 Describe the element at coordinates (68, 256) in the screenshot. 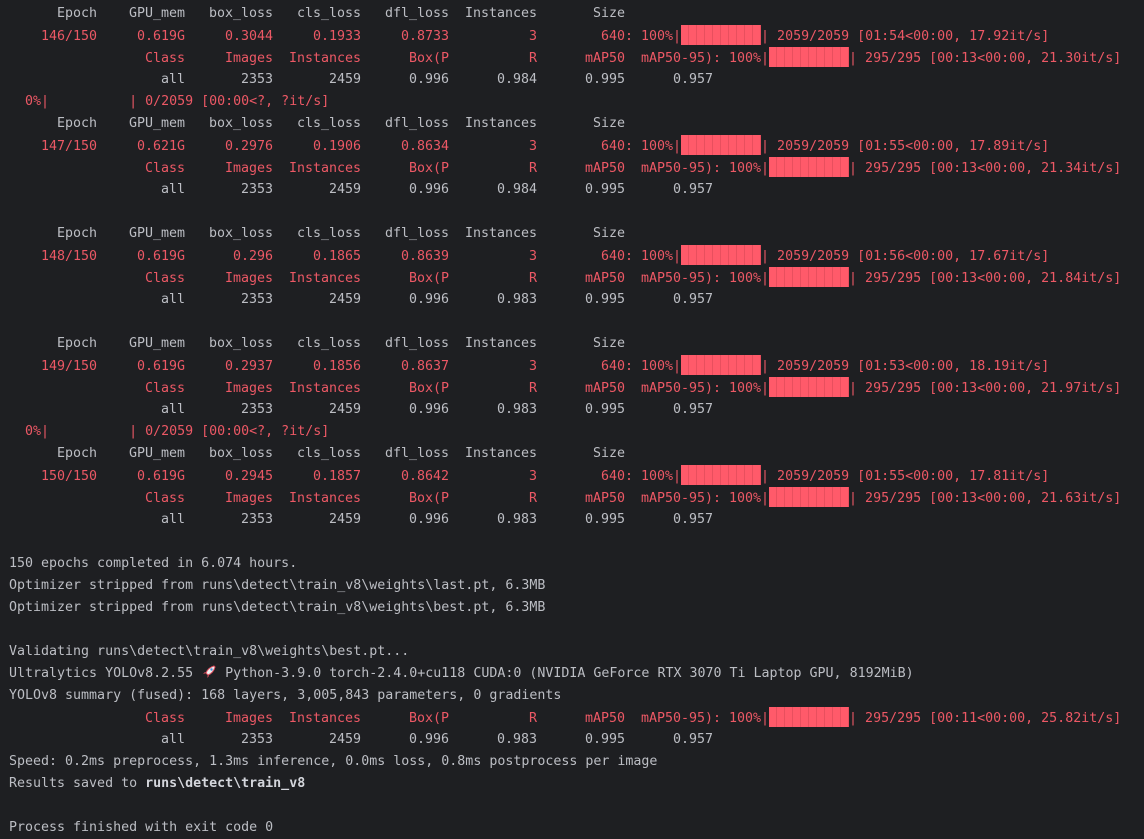

I see `table-cell: 148/150` at that location.